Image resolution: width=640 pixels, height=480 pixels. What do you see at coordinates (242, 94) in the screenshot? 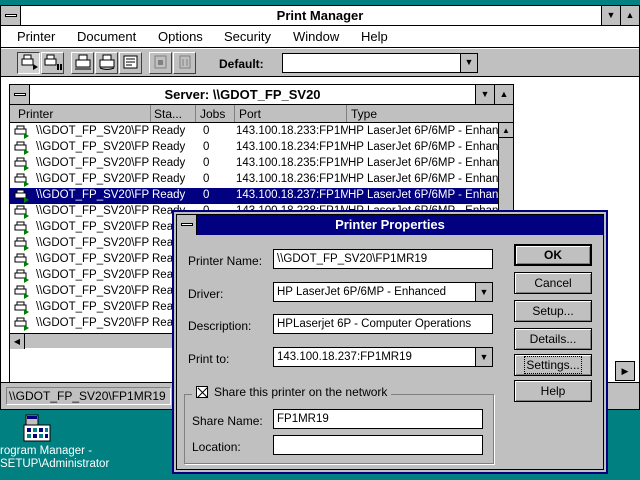
I see `server-title: Server: \\GDOT_FP_SV20` at bounding box center [242, 94].